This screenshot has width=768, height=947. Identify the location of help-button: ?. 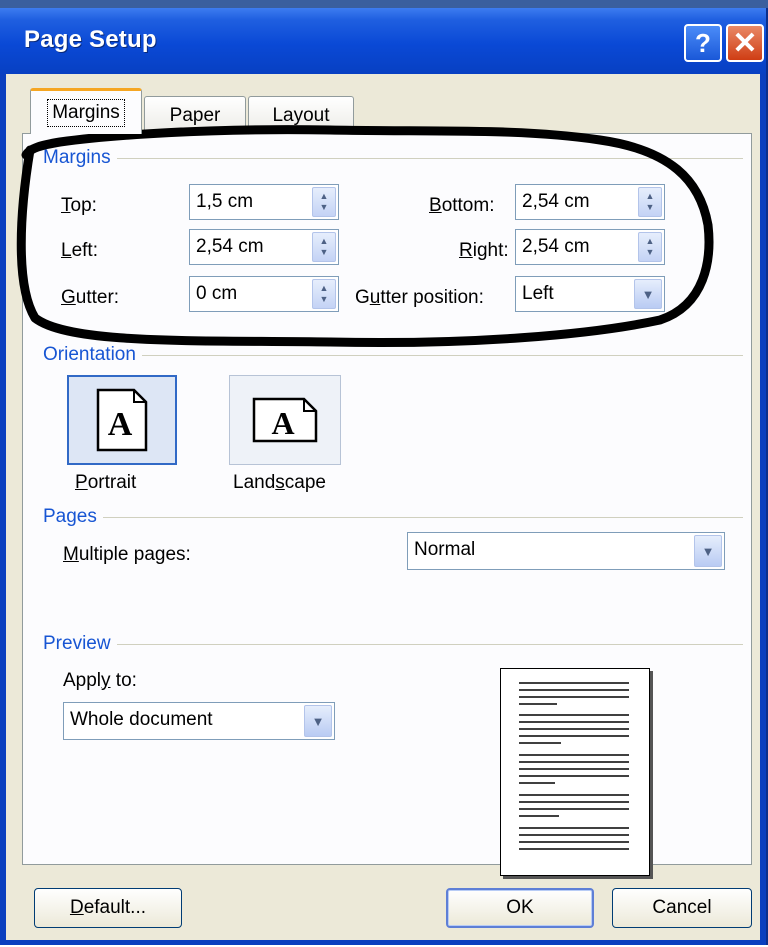
(703, 43).